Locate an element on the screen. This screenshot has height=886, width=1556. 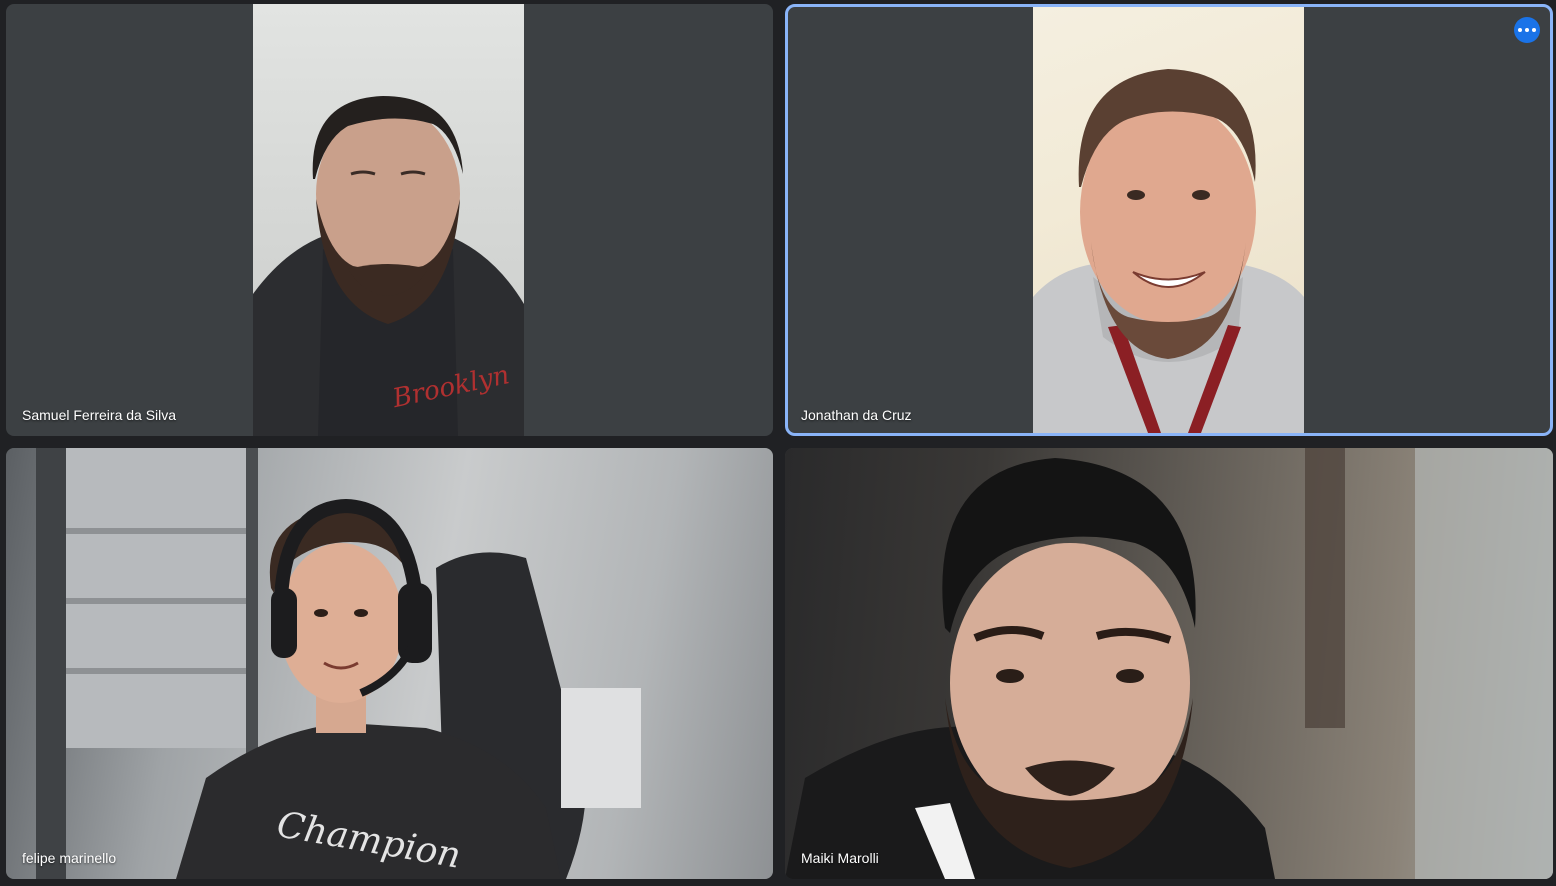
more-horiz-icon is located at coordinates (1527, 30).